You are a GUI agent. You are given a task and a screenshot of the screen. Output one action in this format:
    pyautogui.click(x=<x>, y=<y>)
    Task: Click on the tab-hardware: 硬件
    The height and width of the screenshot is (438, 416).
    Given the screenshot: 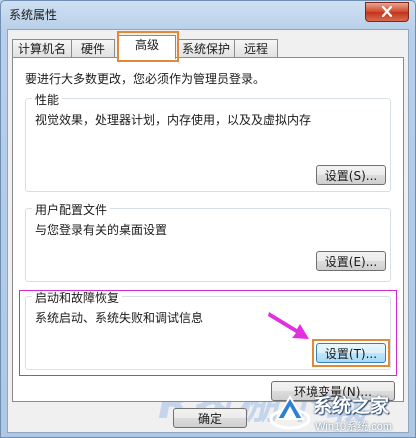 What is the action you would take?
    pyautogui.click(x=93, y=48)
    